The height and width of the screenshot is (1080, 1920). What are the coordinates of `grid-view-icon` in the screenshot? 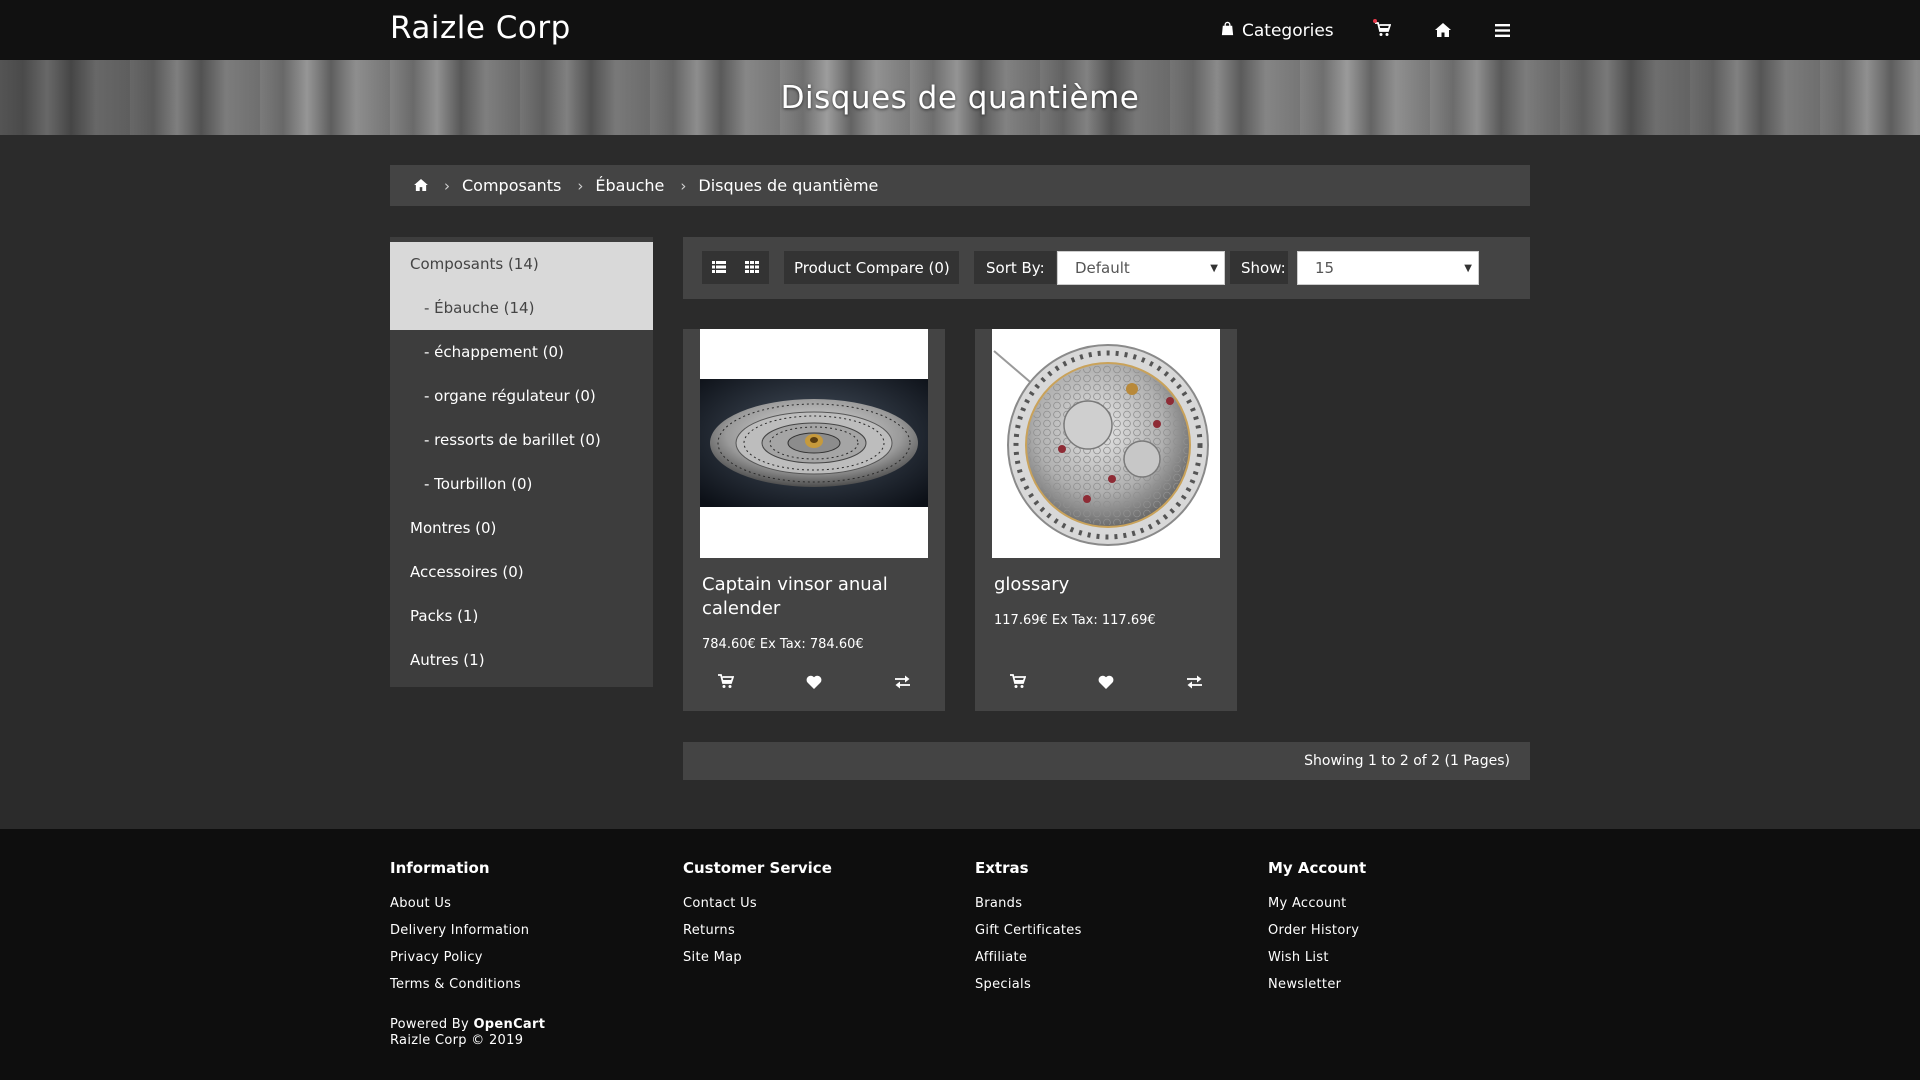 It's located at (751, 268).